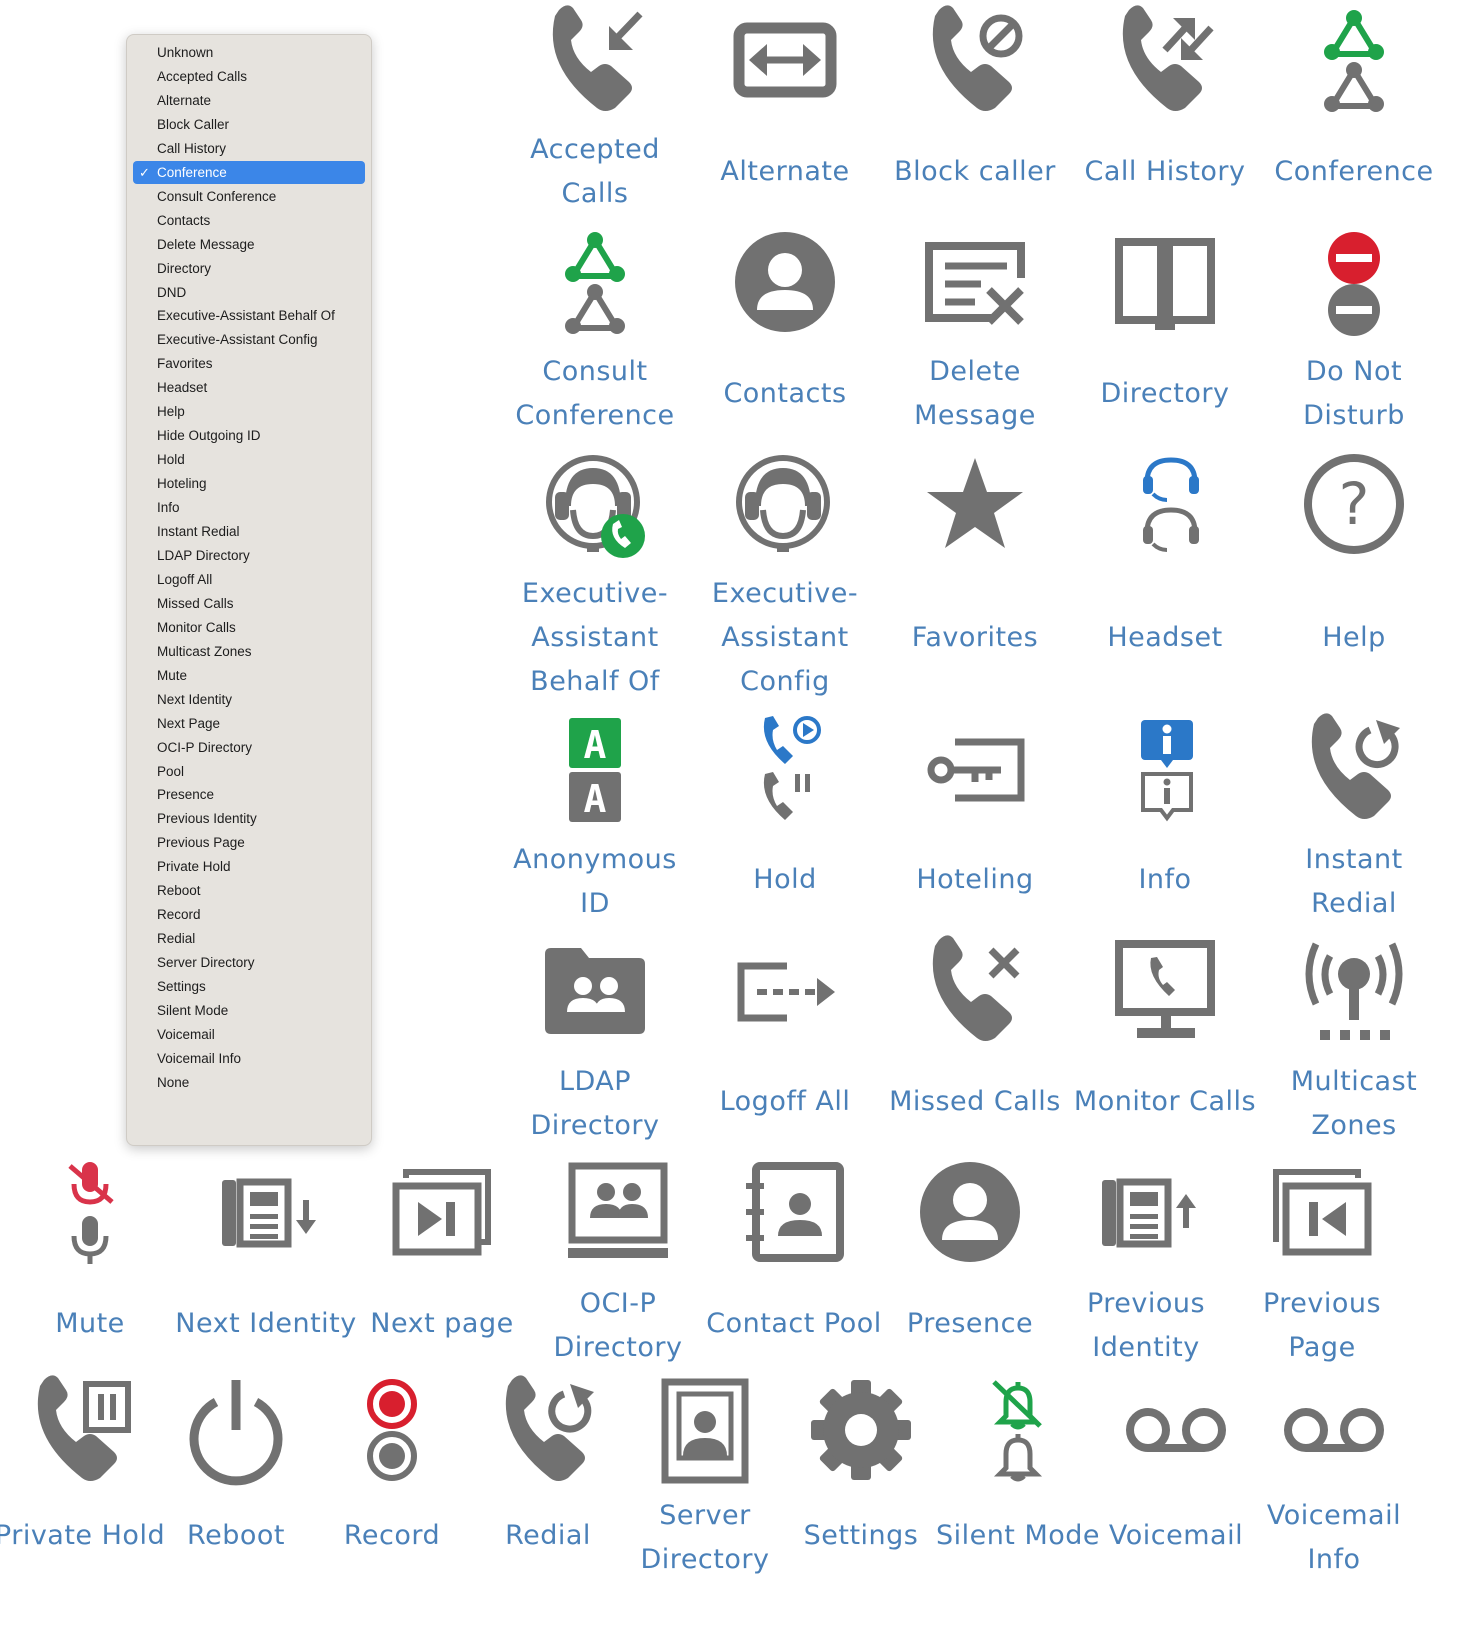 The width and height of the screenshot is (1469, 1639). Describe the element at coordinates (976, 988) in the screenshot. I see `missed-calls-icon` at that location.